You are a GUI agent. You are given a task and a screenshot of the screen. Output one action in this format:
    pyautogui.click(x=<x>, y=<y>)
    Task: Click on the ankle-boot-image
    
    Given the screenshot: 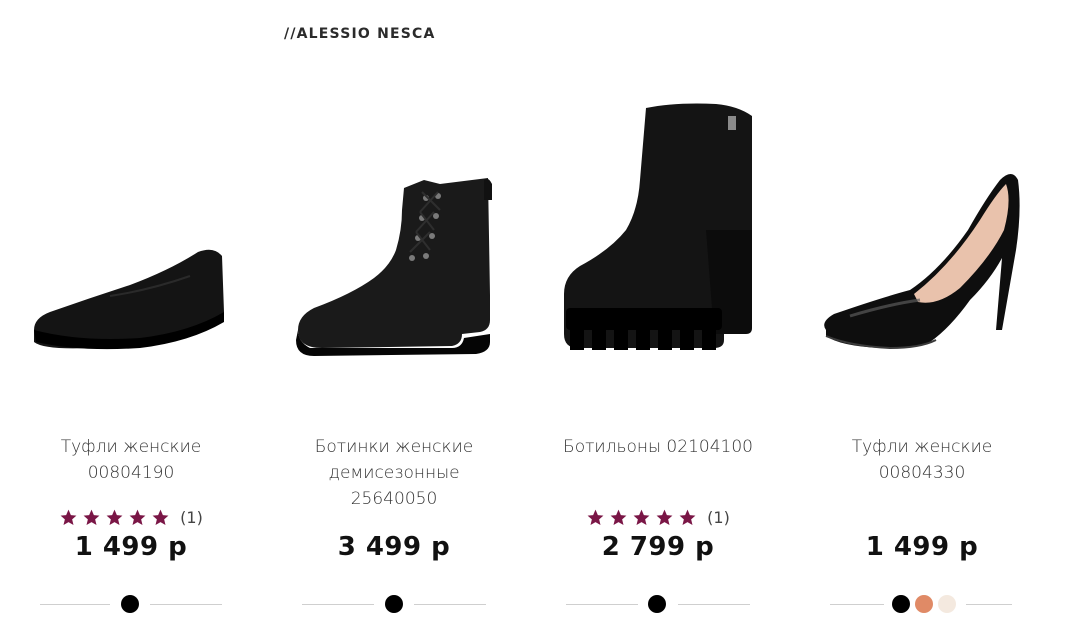 What is the action you would take?
    pyautogui.click(x=658, y=226)
    